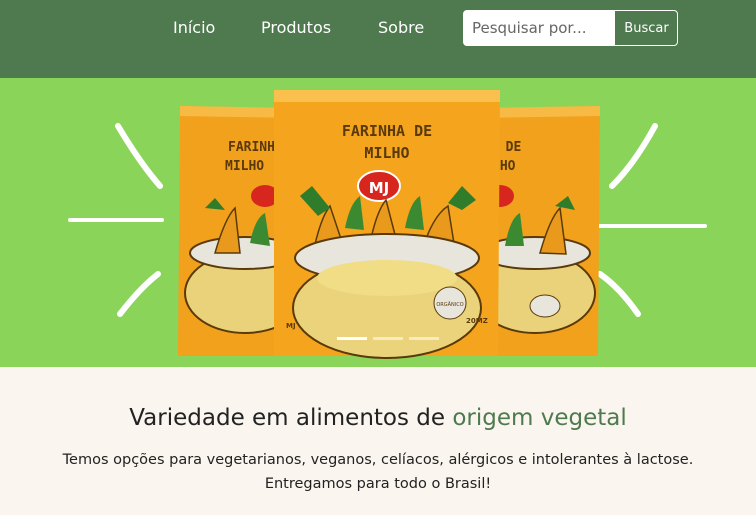 The width and height of the screenshot is (756, 515). I want to click on headline-main: Variedade em alimentos de, so click(291, 418).